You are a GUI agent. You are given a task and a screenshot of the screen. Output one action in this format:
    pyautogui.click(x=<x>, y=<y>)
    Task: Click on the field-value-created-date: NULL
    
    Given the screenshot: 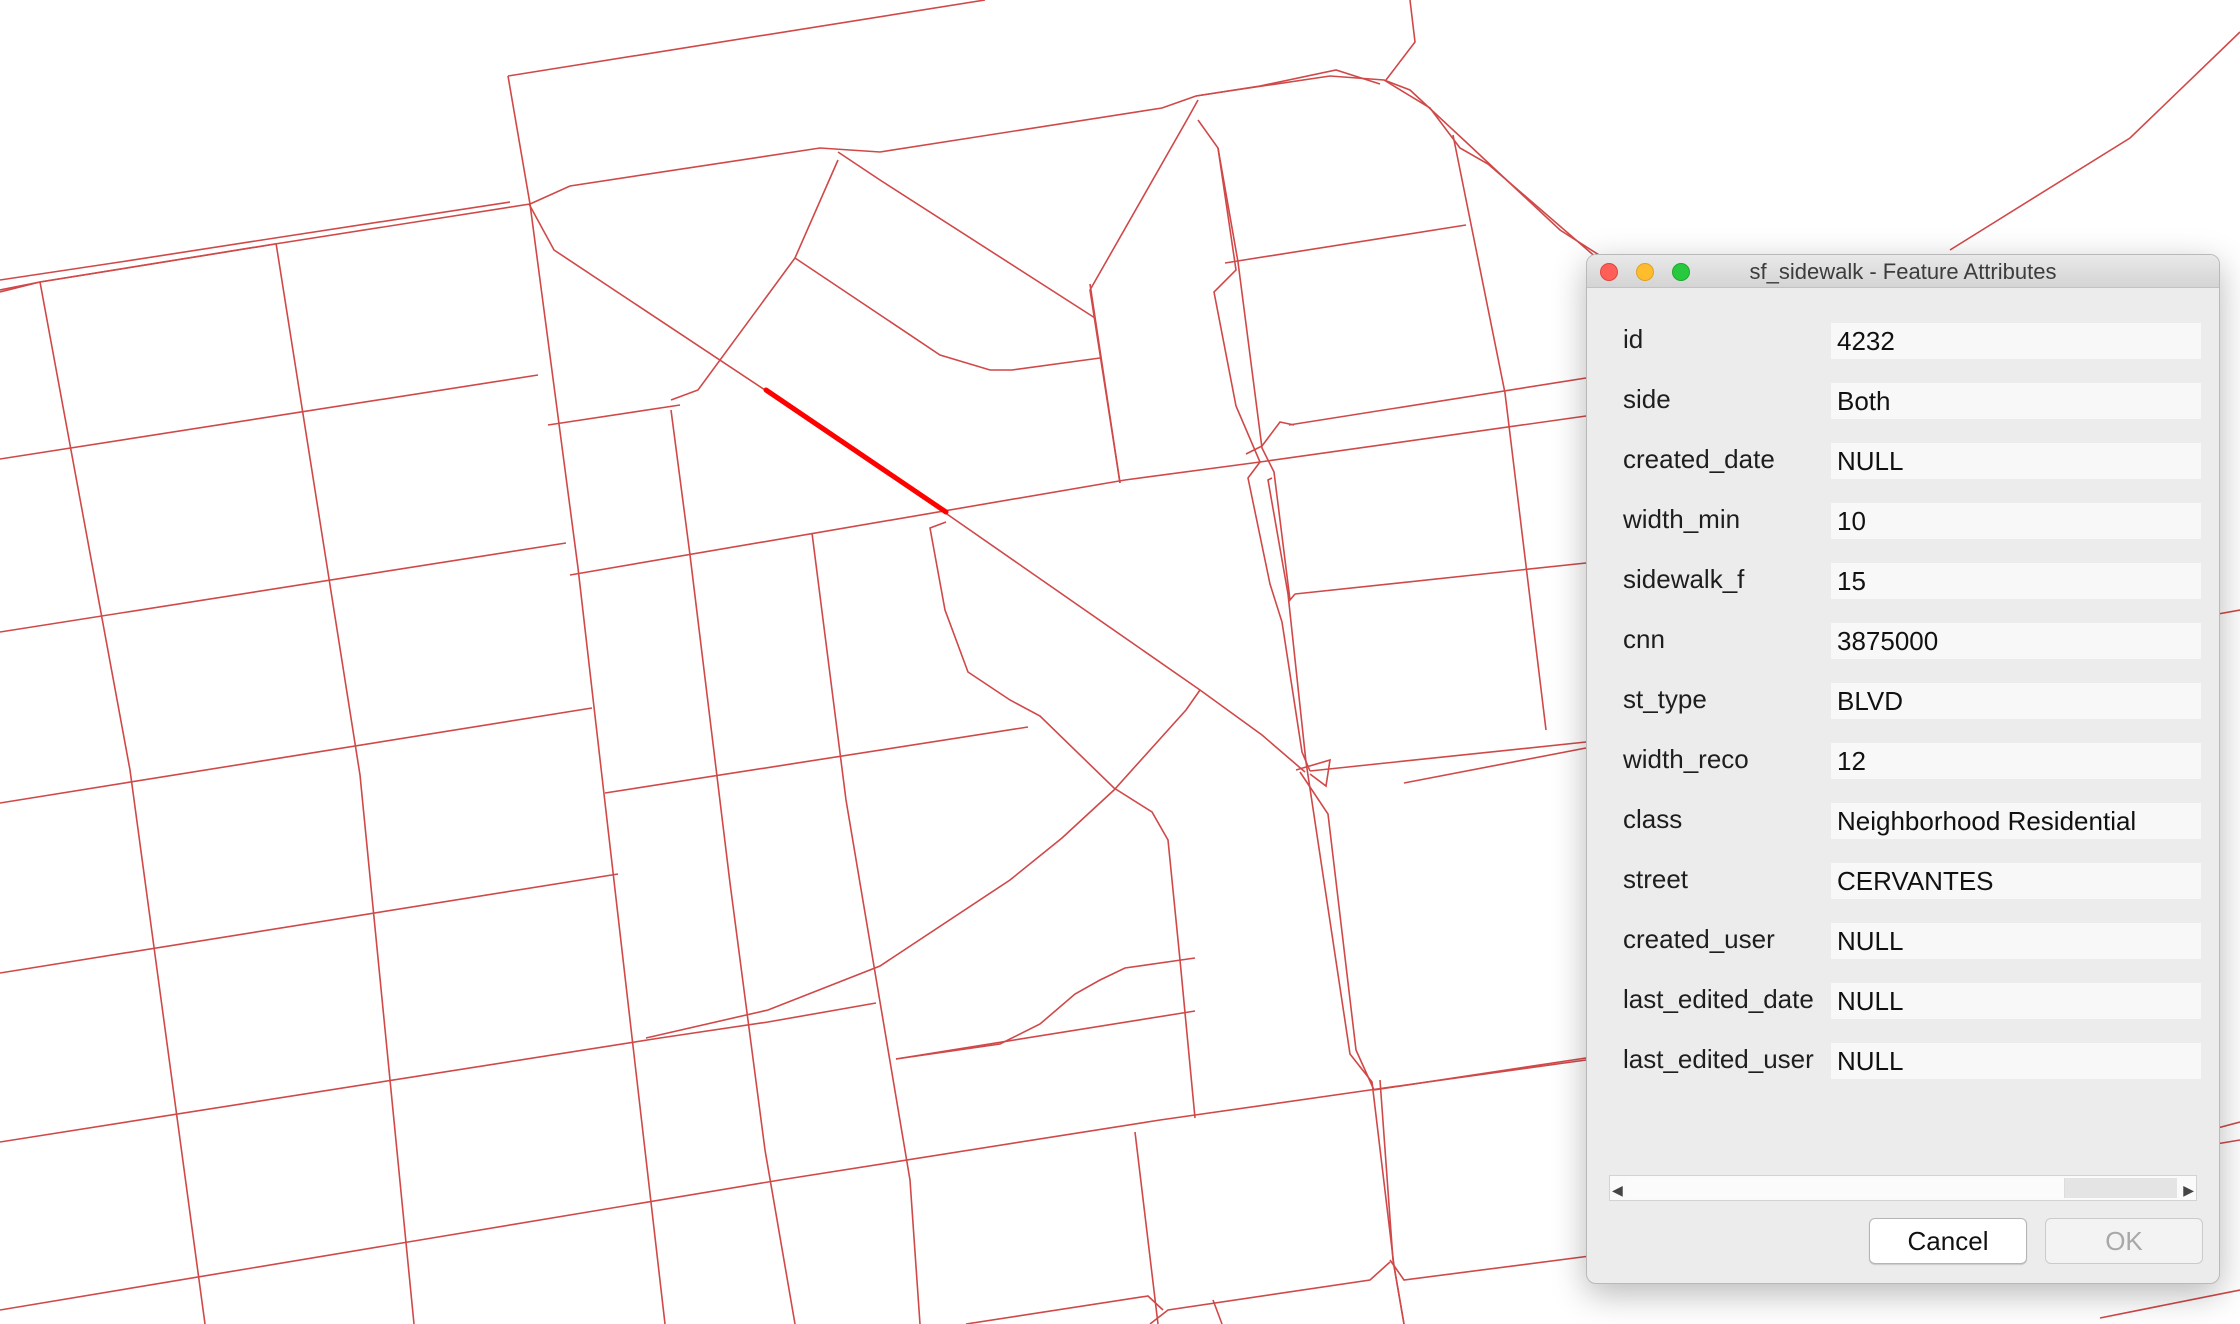 What is the action you would take?
    pyautogui.click(x=2016, y=461)
    